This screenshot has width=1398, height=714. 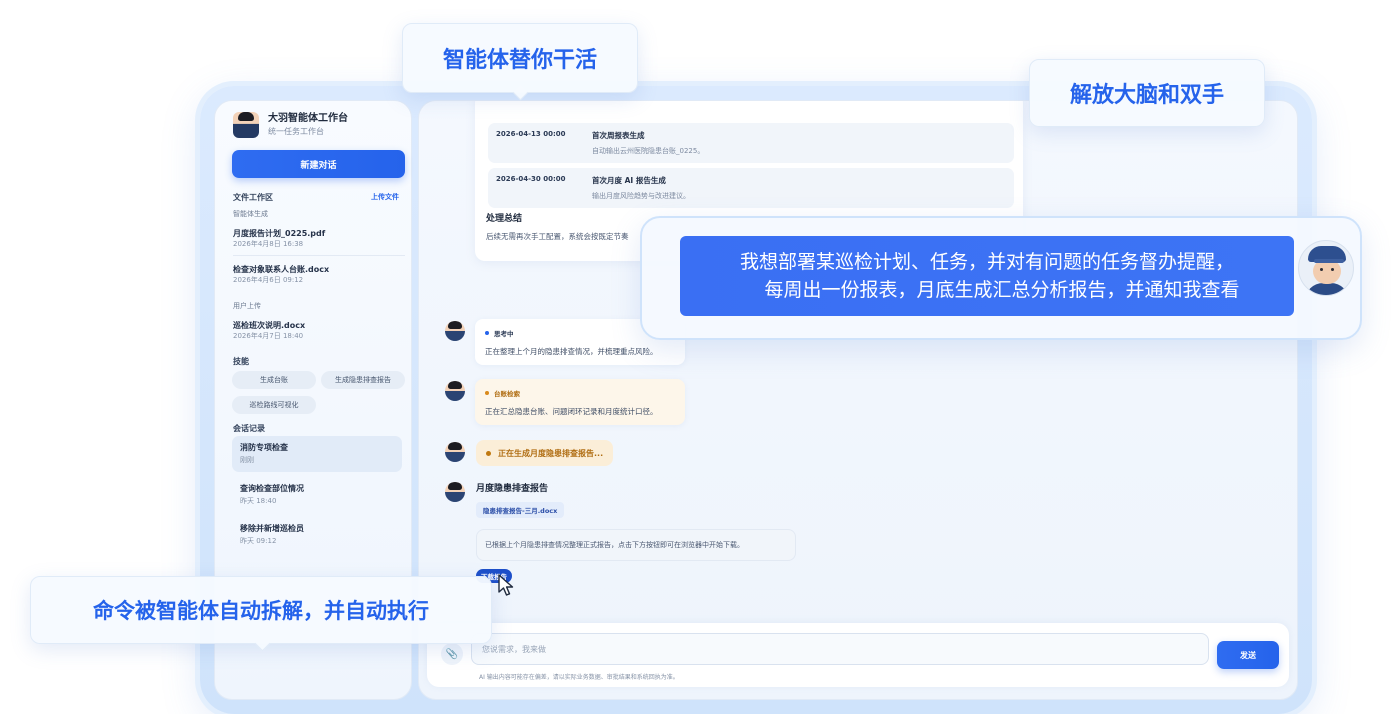 I want to click on brand: 大羽智能体工作台 统一任务工作台, so click(x=290, y=125).